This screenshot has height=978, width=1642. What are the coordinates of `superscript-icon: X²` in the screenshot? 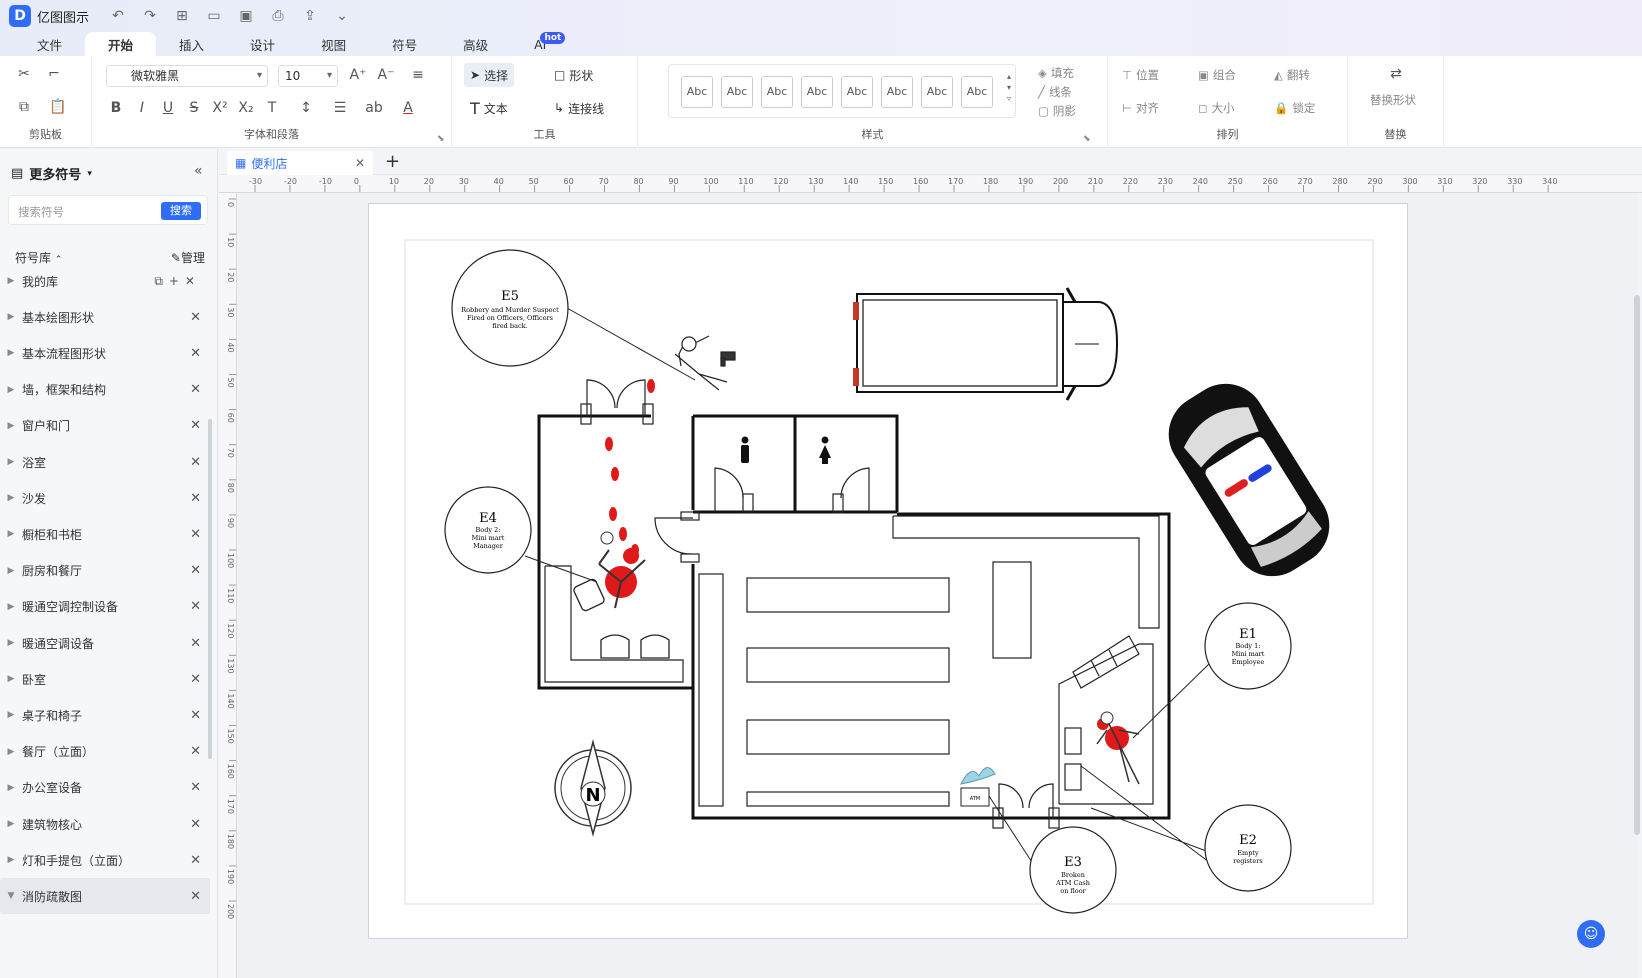 It's located at (220, 108).